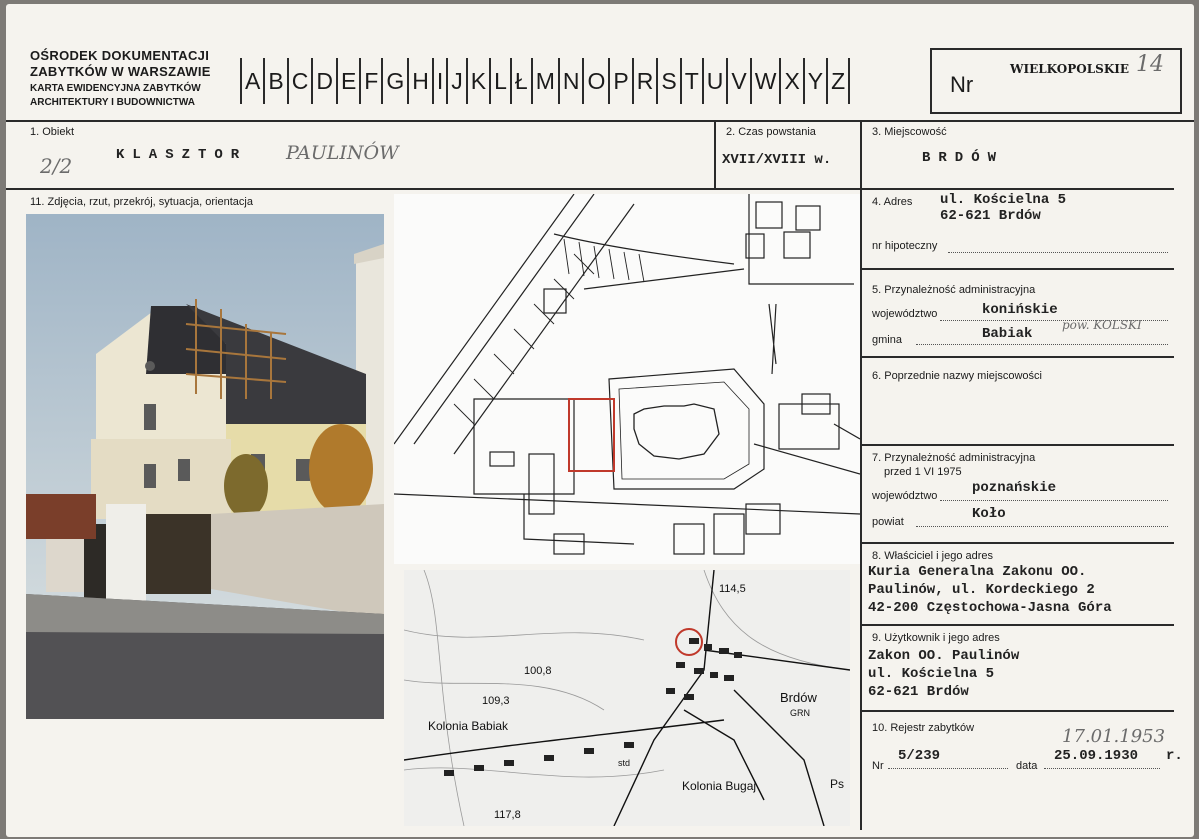  I want to click on adres-line2: 62-621 Brdów, so click(990, 216).